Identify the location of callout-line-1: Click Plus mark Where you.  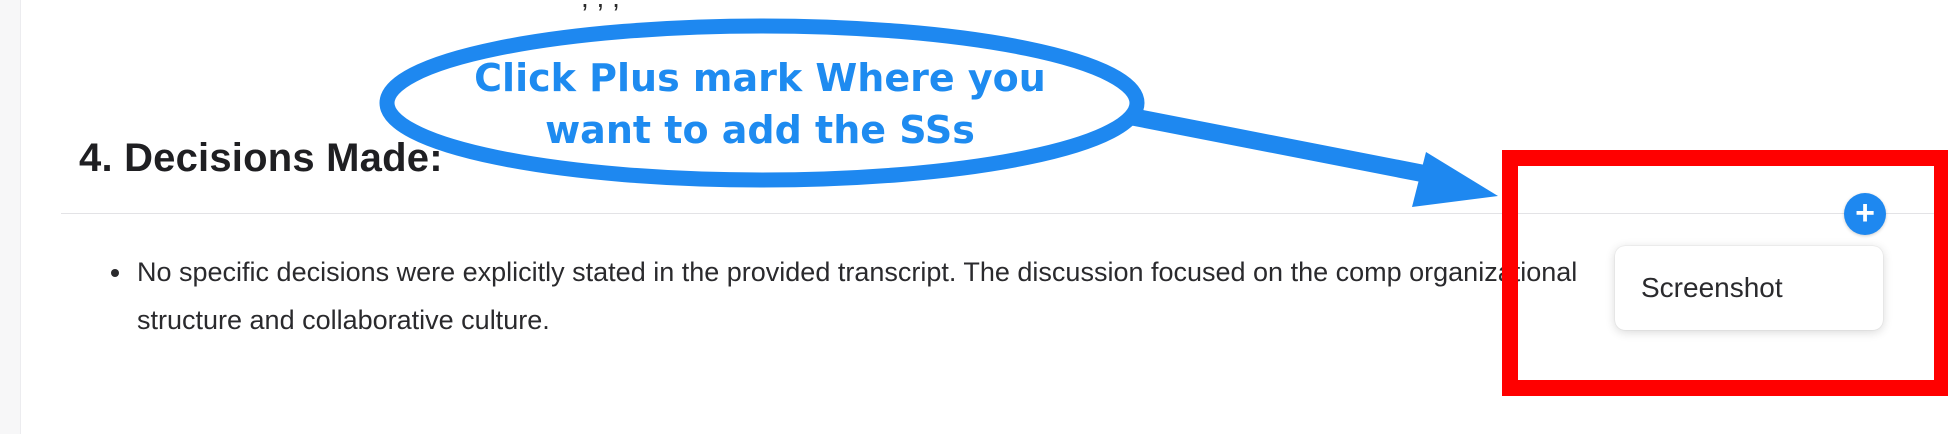
(760, 78).